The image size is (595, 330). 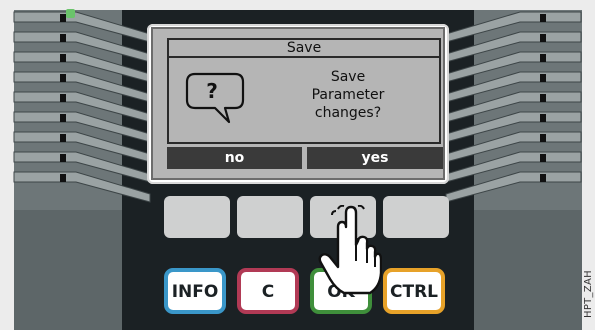 What do you see at coordinates (268, 291) in the screenshot?
I see `c-button: C` at bounding box center [268, 291].